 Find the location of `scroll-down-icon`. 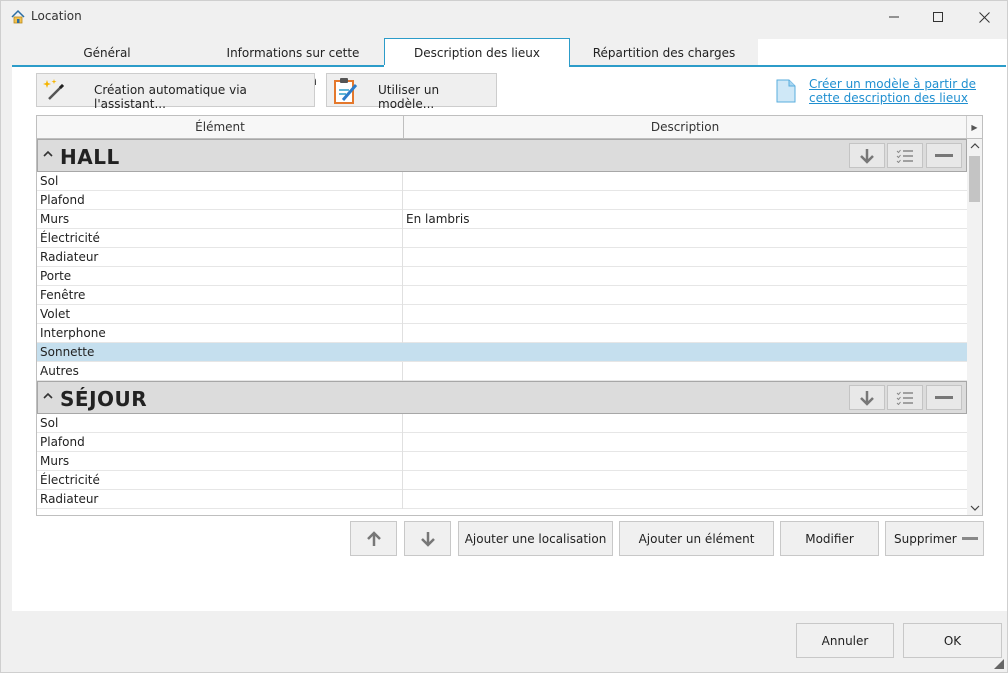

scroll-down-icon is located at coordinates (974, 508).